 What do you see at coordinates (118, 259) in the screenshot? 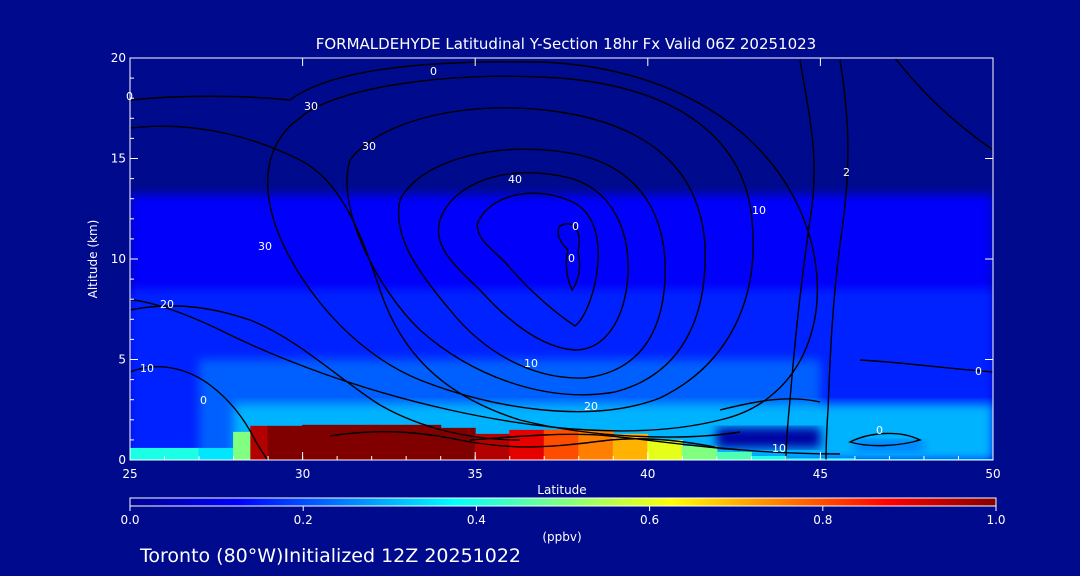
I see `y-tick-label: 10` at bounding box center [118, 259].